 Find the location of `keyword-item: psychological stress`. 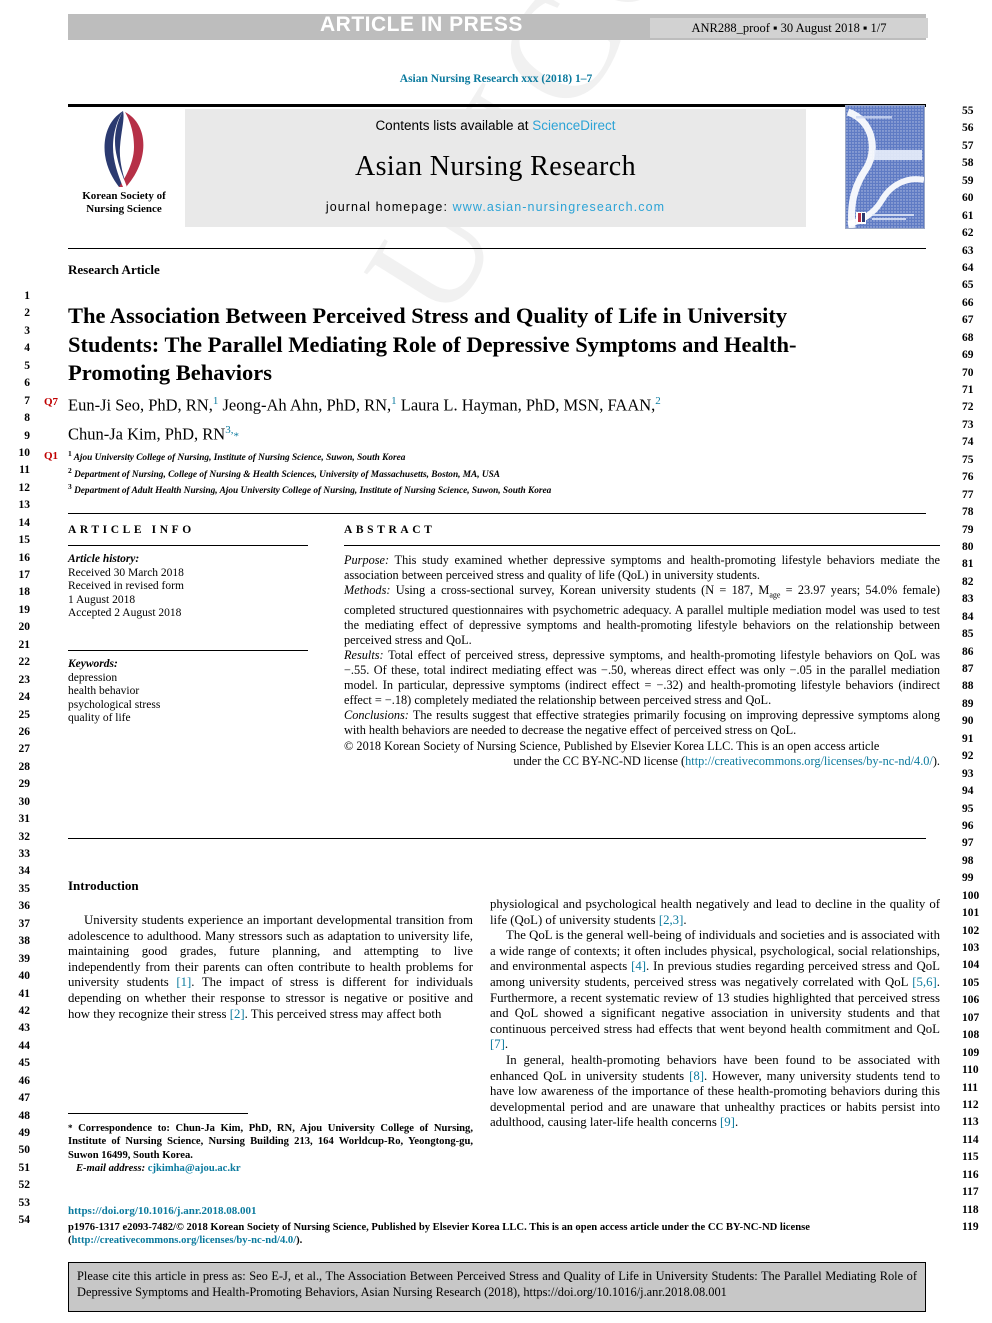

keyword-item: psychological stress is located at coordinates (114, 704).